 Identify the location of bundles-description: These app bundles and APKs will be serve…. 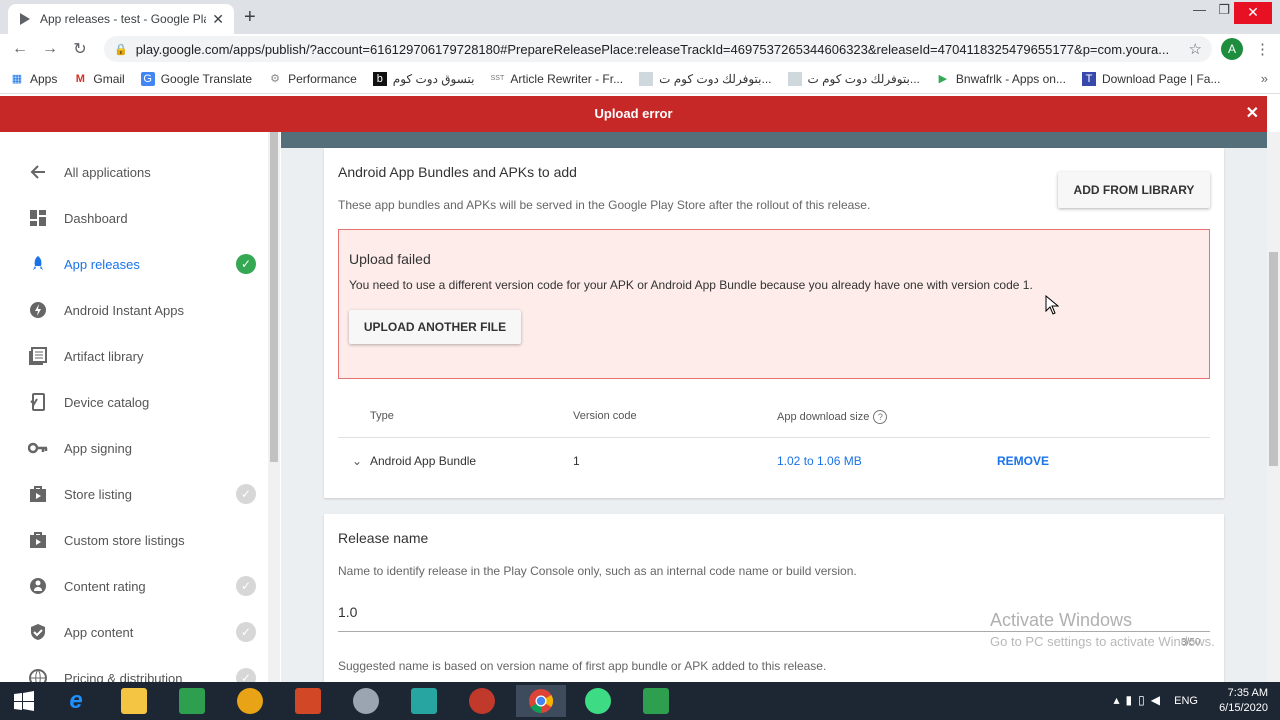
(604, 205).